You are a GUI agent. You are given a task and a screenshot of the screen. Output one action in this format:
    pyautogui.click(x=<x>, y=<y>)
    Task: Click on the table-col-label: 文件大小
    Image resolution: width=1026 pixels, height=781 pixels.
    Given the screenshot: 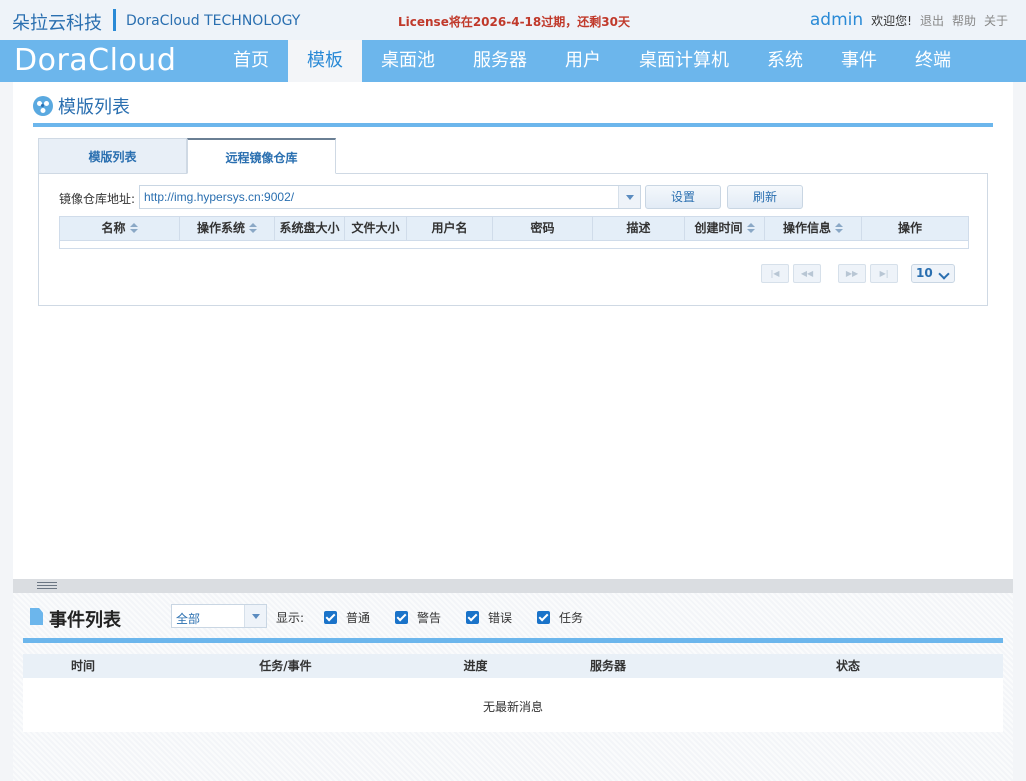 What is the action you would take?
    pyautogui.click(x=375, y=228)
    